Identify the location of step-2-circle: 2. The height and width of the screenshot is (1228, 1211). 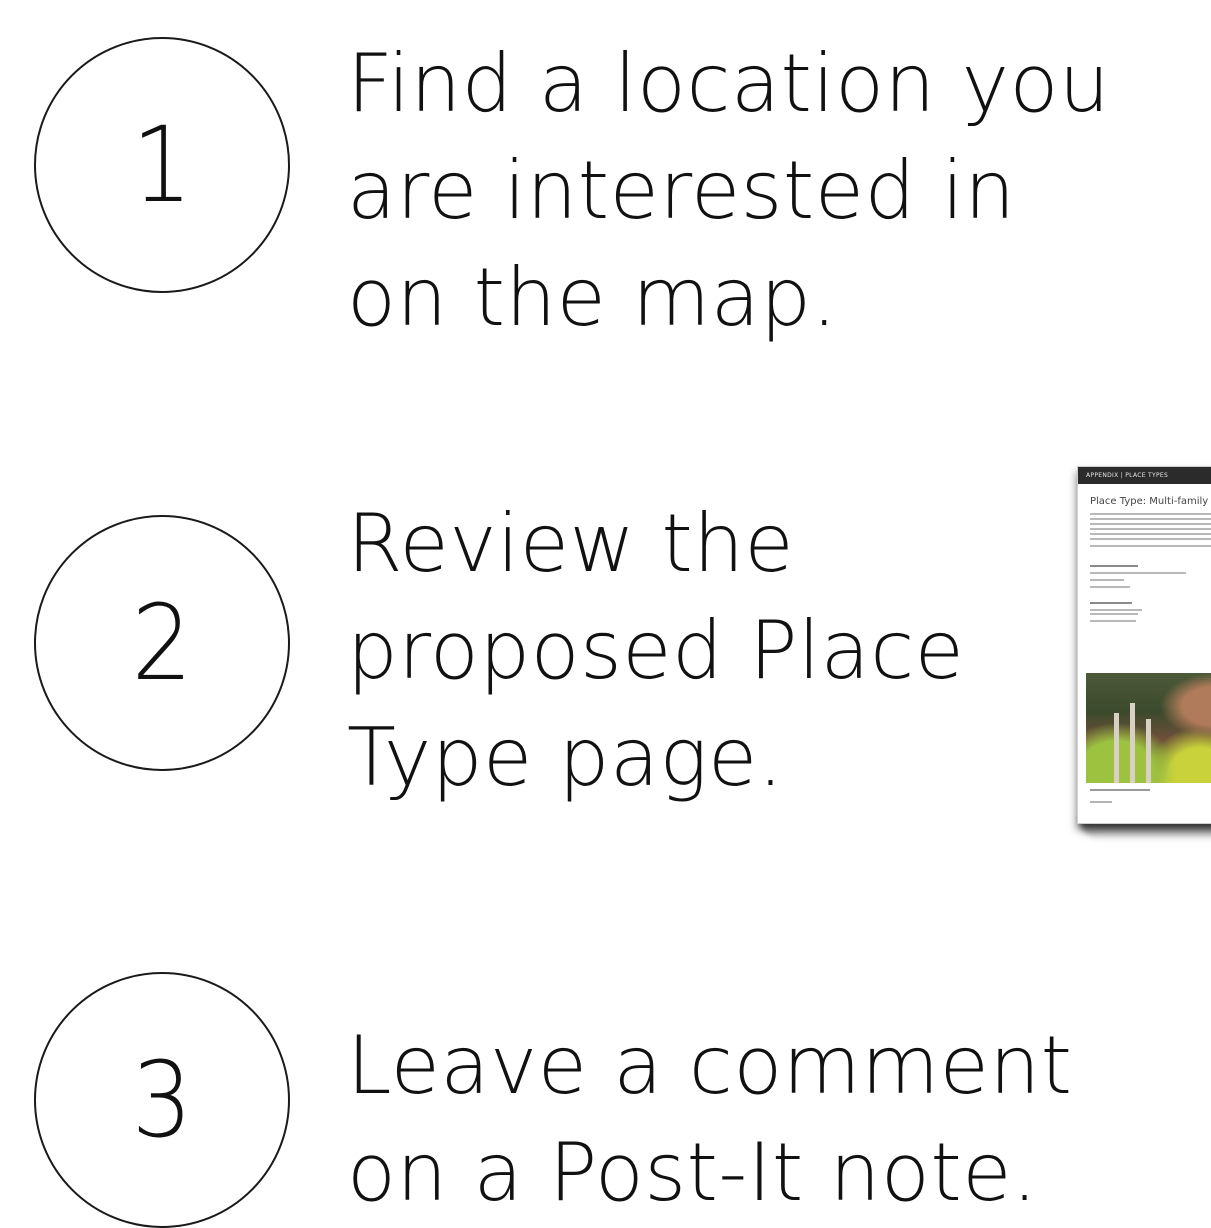
(162, 643).